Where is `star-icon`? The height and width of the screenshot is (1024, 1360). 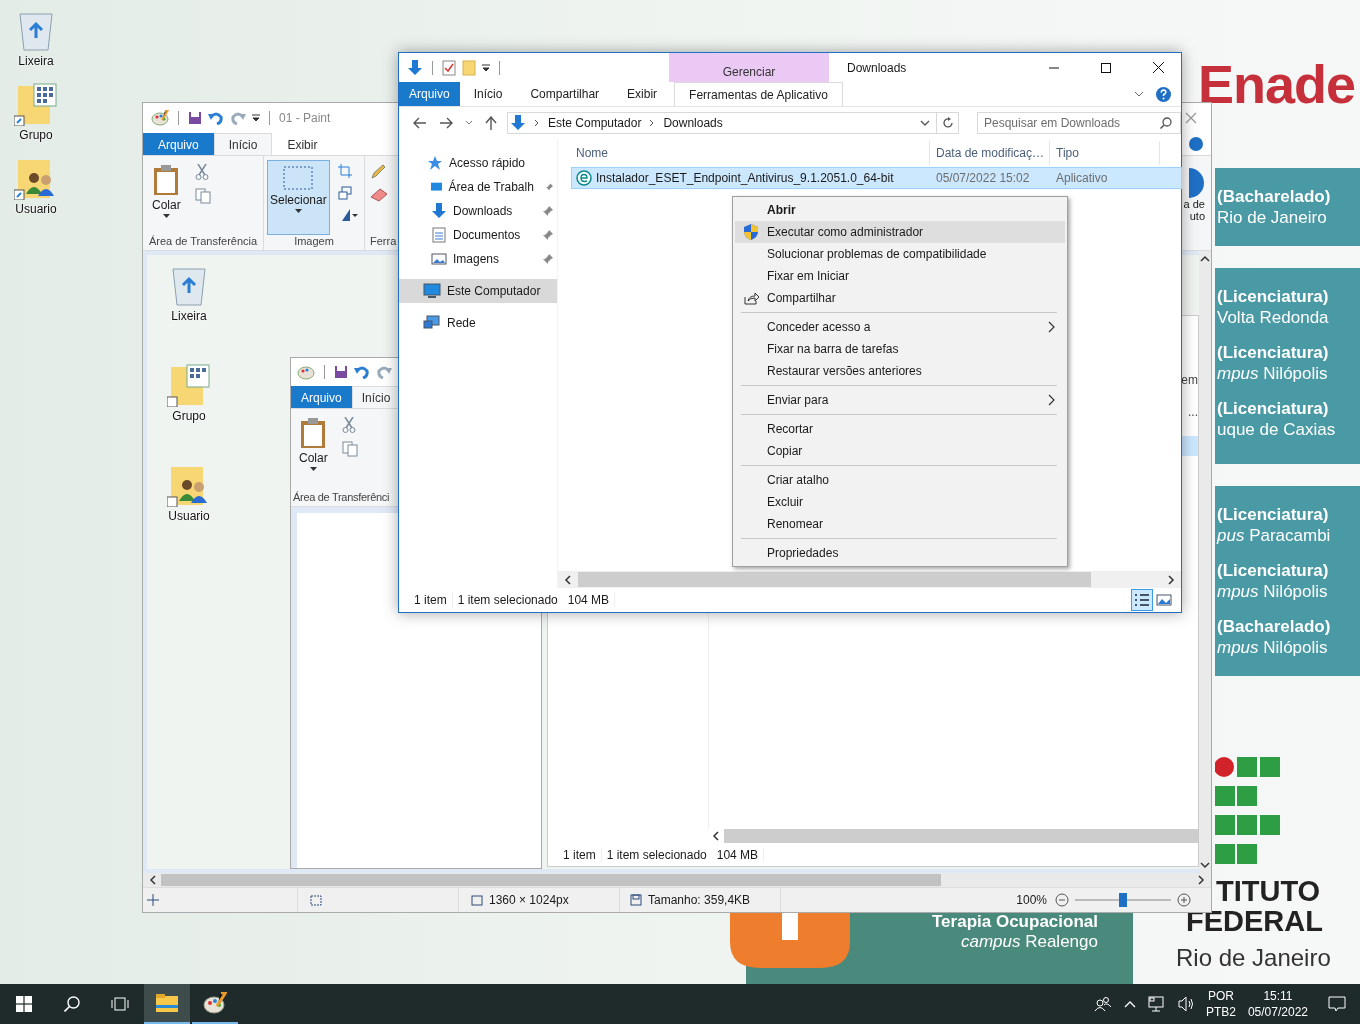 star-icon is located at coordinates (435, 163).